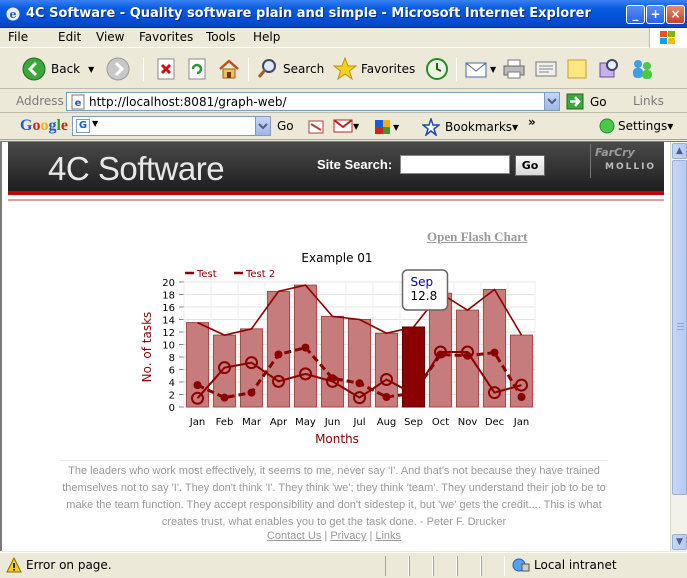 The image size is (687, 578). I want to click on google-go-button: Go, so click(285, 126).